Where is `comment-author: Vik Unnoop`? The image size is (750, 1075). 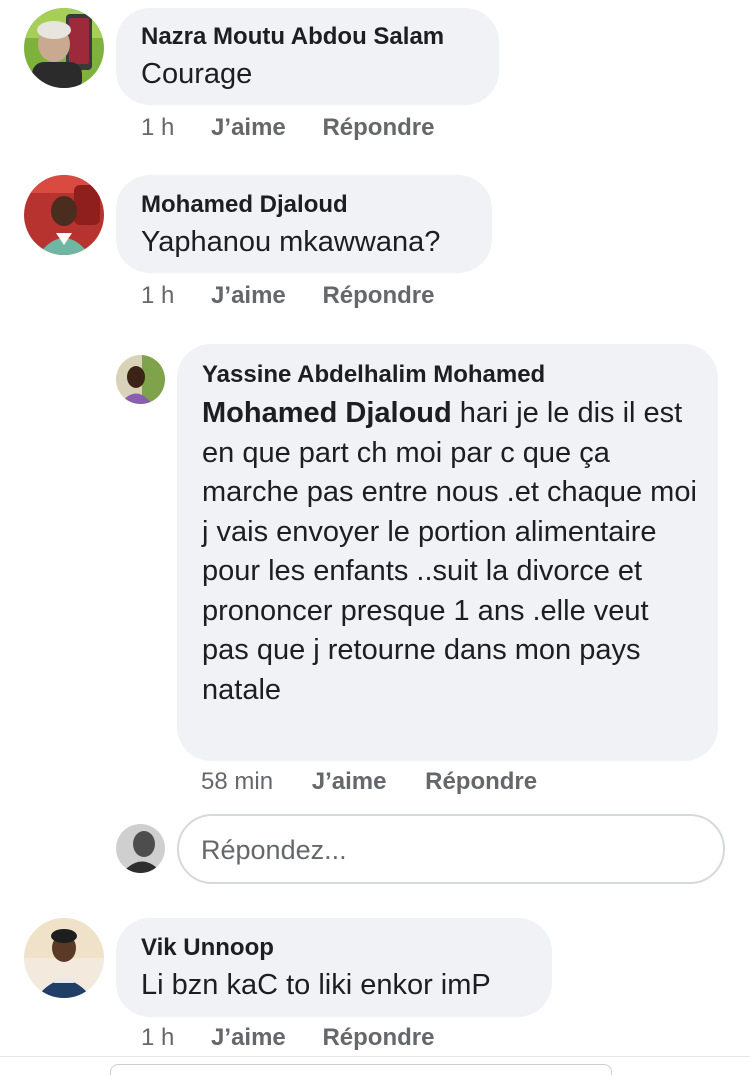
comment-author: Vik Unnoop is located at coordinates (334, 948).